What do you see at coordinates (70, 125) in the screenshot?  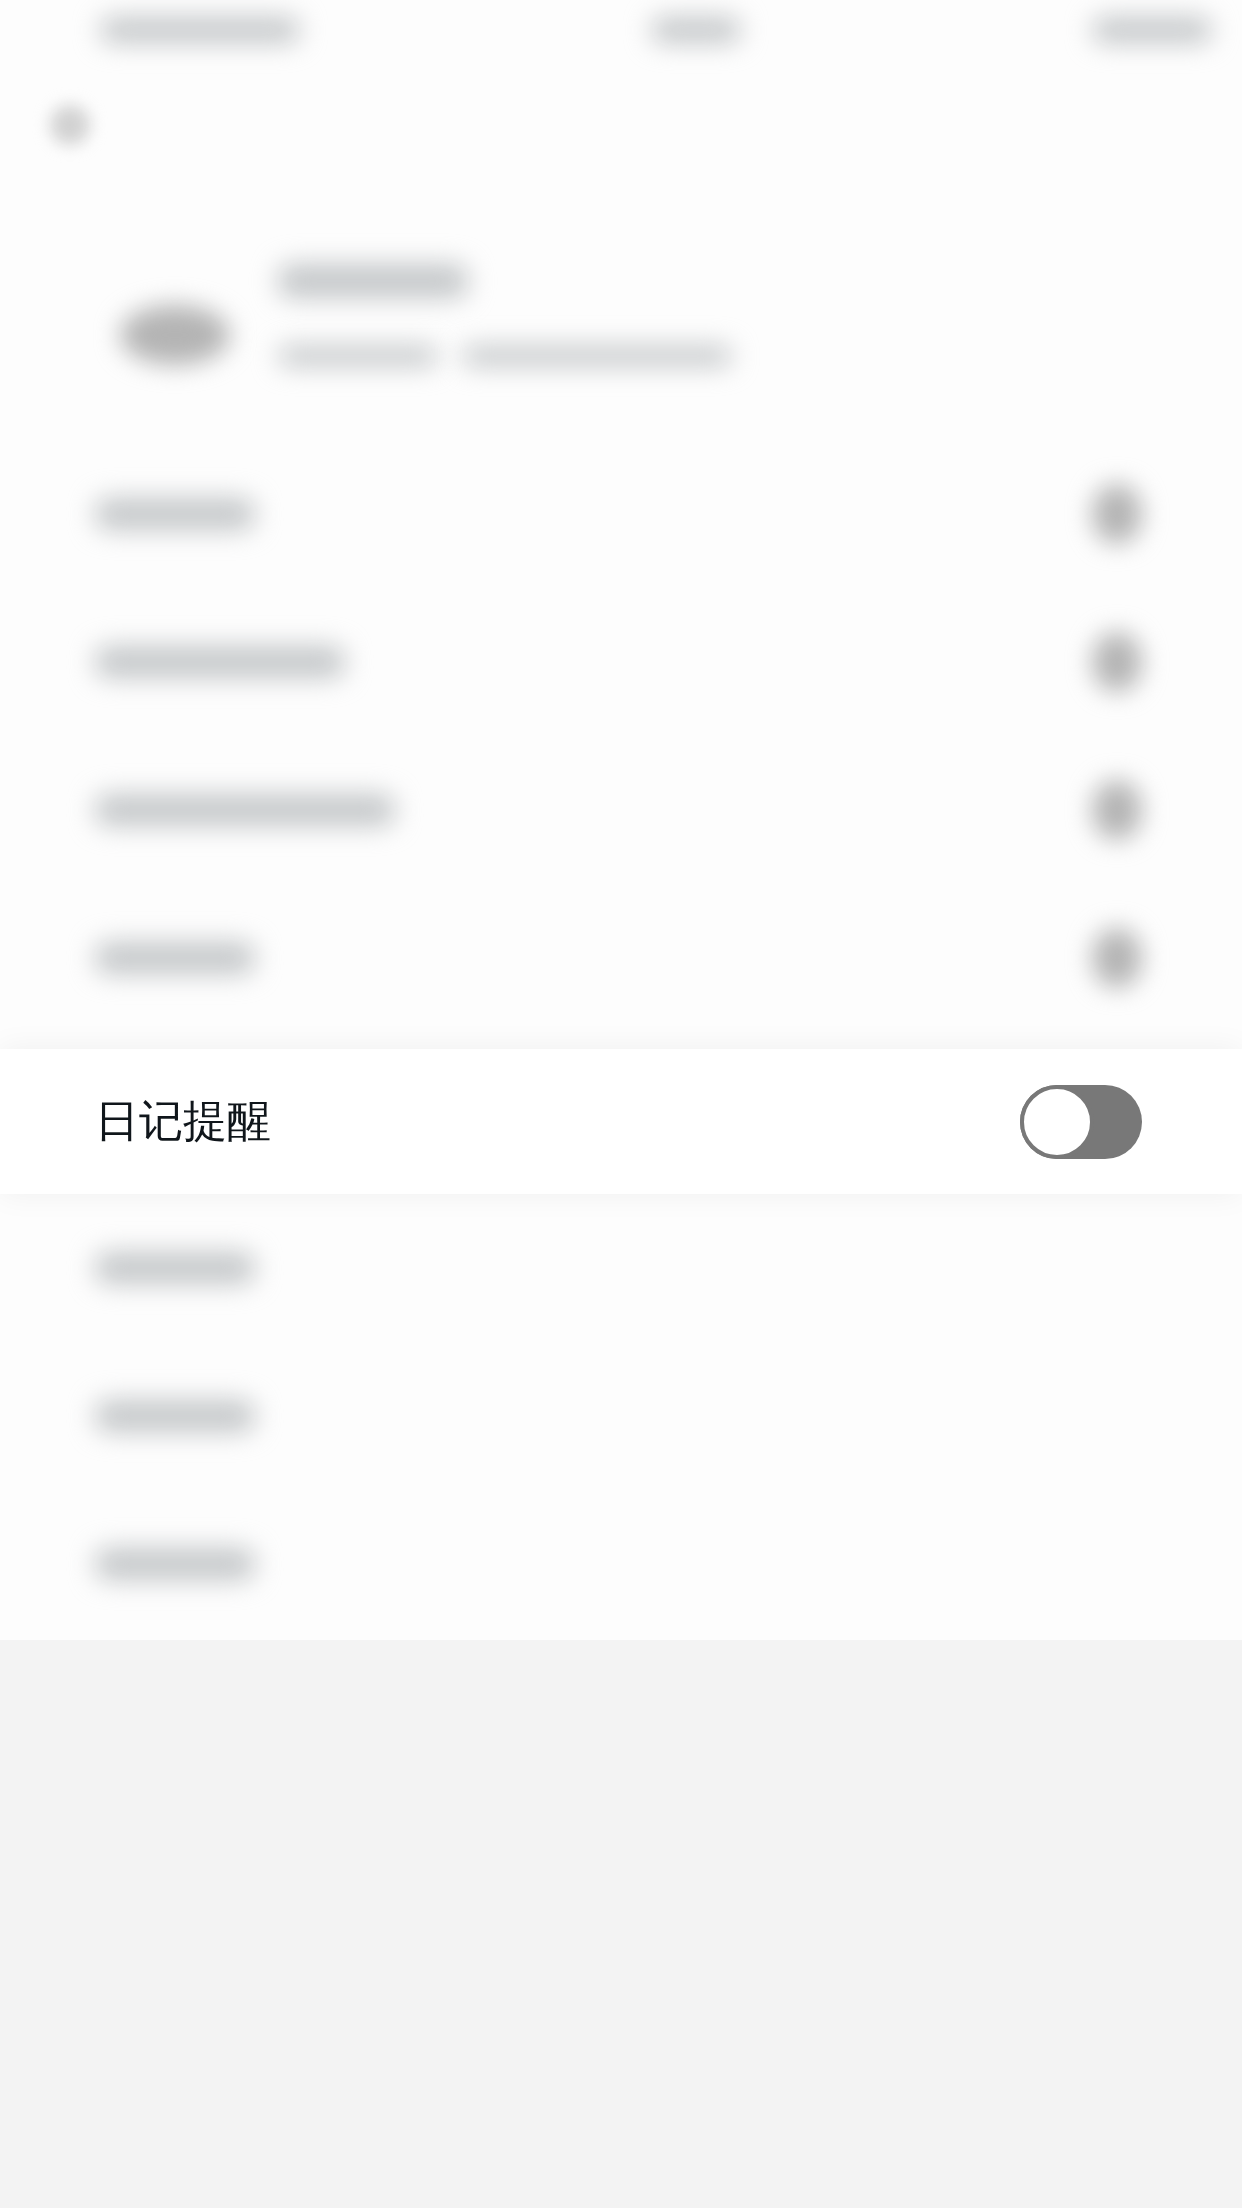 I see `blurred-back-icon` at bounding box center [70, 125].